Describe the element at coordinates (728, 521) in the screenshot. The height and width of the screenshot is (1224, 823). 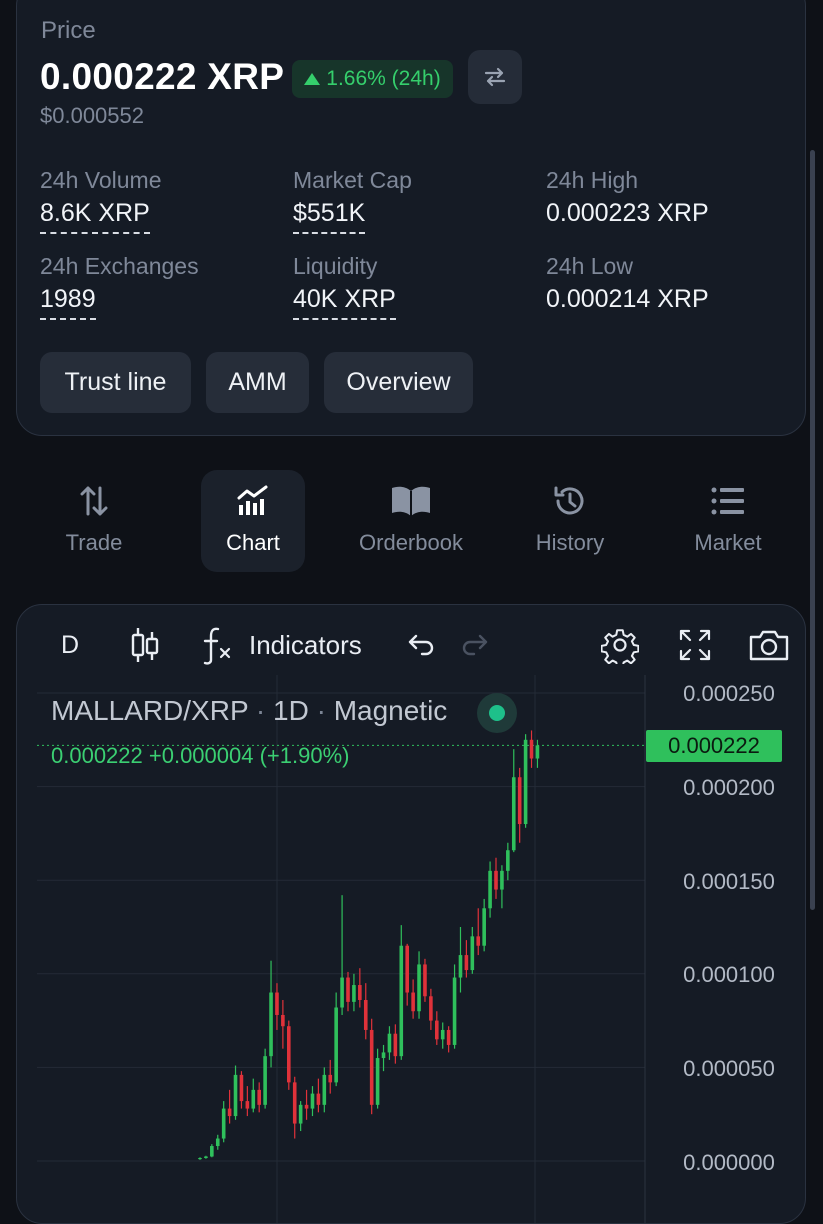
I see `tab-market: Market` at that location.